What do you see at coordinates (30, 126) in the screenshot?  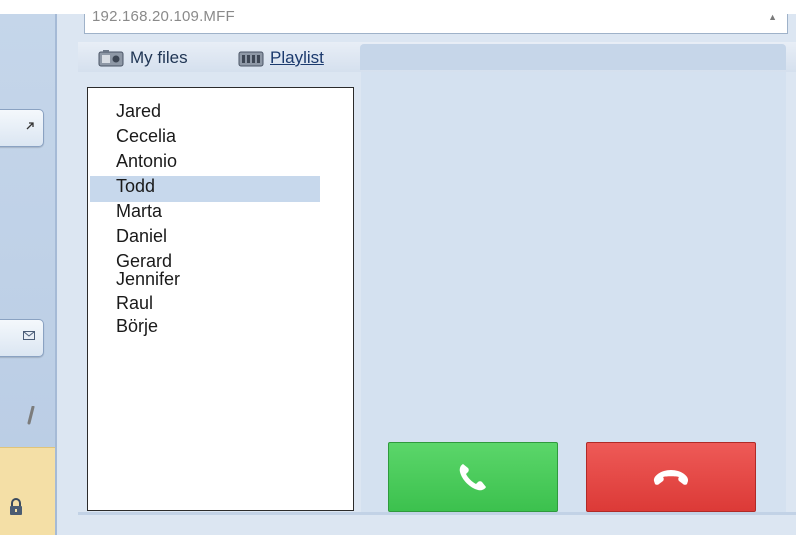 I see `arrow-icon` at bounding box center [30, 126].